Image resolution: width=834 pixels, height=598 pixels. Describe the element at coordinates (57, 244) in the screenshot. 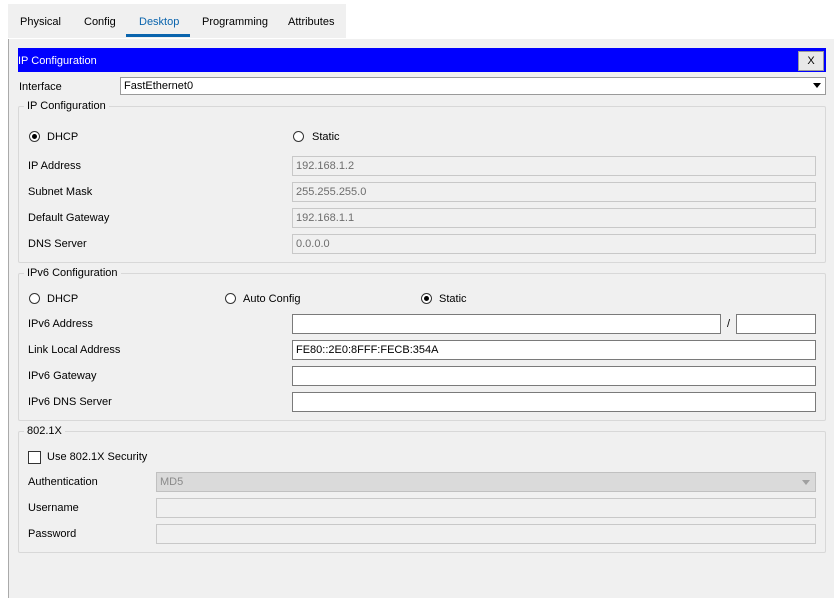

I see `dns-server-label: DNS Server` at that location.